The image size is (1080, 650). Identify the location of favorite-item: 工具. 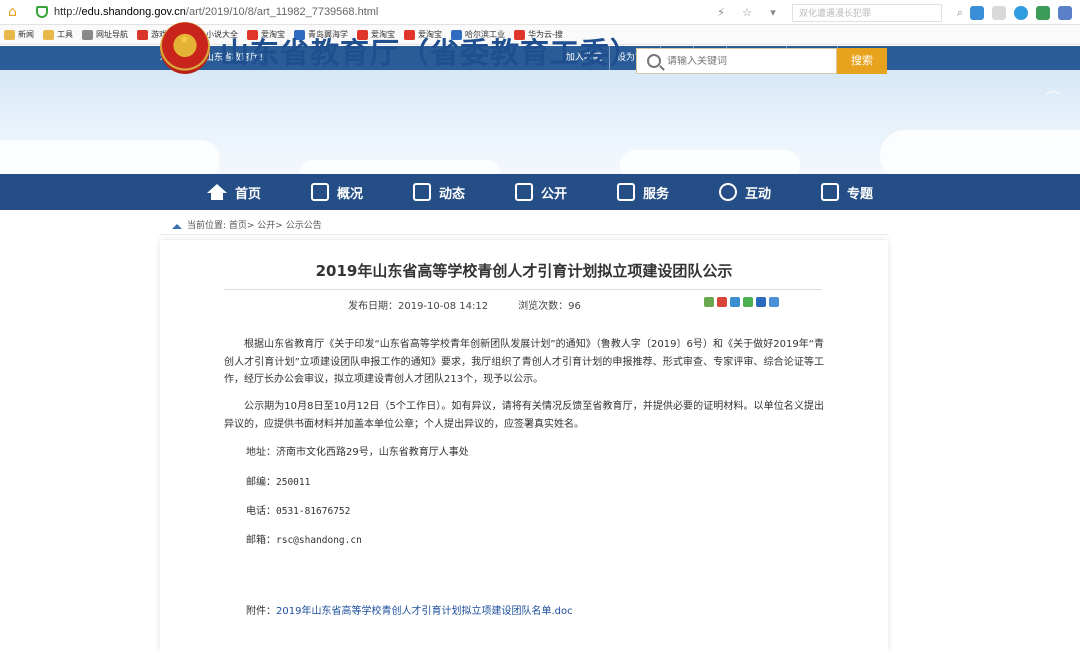
(58, 34).